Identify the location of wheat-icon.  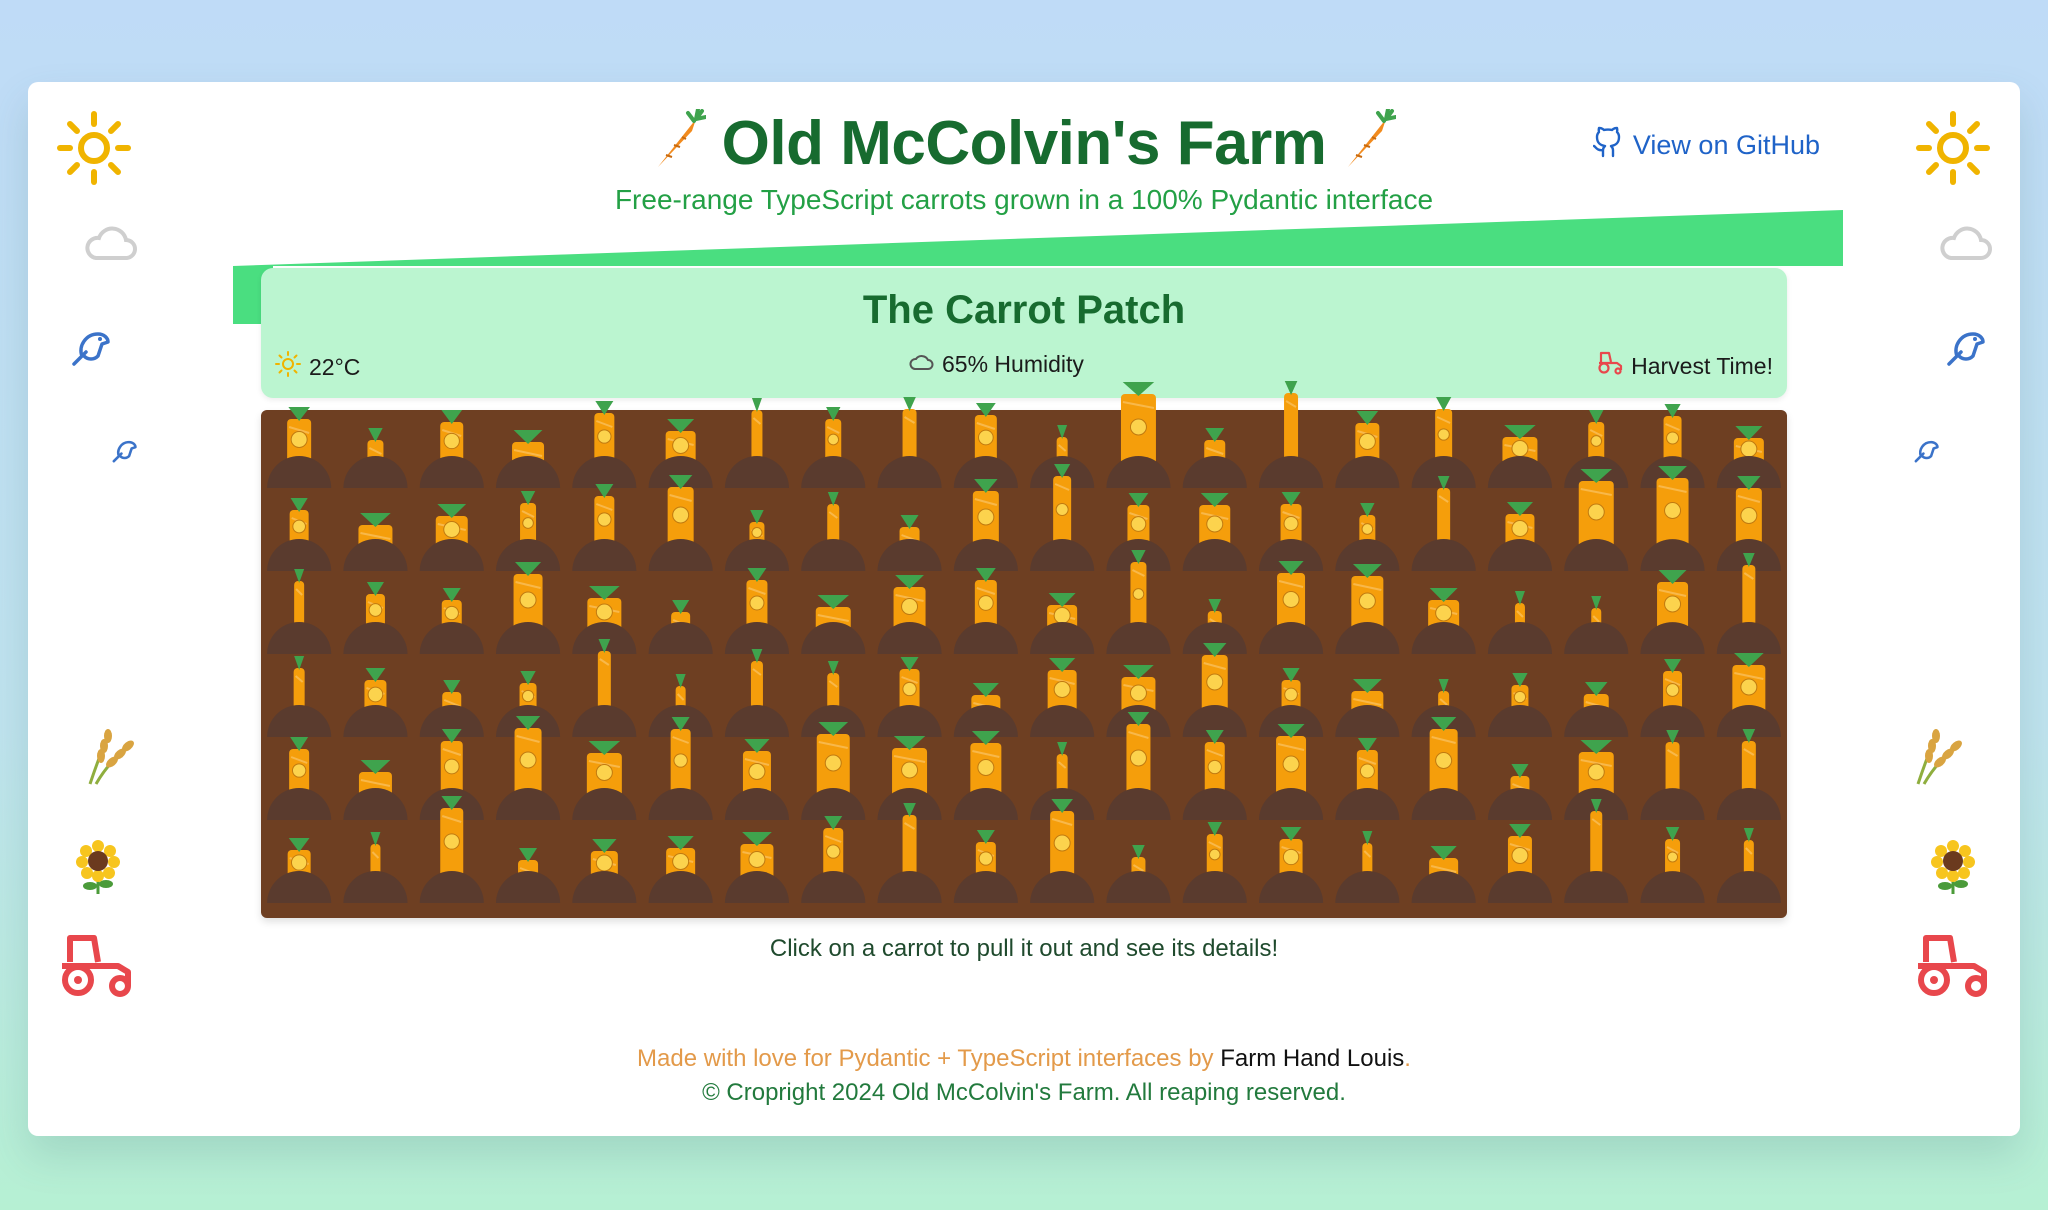
(1939, 758).